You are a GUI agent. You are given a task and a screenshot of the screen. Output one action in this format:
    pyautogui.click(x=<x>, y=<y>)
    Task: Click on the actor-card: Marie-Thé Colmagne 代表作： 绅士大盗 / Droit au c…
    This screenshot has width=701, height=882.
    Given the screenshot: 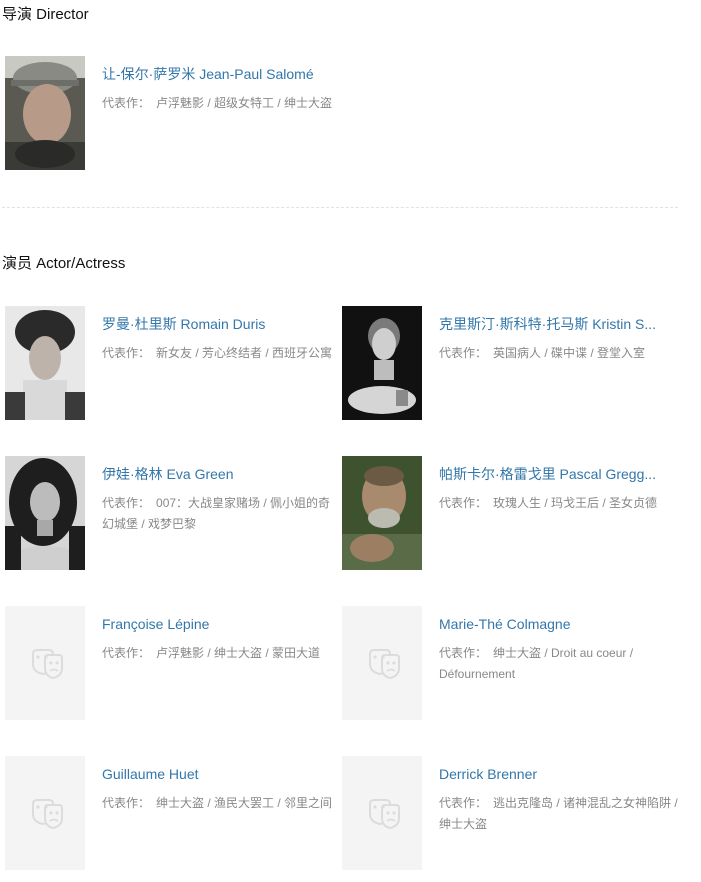 What is the action you would take?
    pyautogui.click(x=510, y=663)
    